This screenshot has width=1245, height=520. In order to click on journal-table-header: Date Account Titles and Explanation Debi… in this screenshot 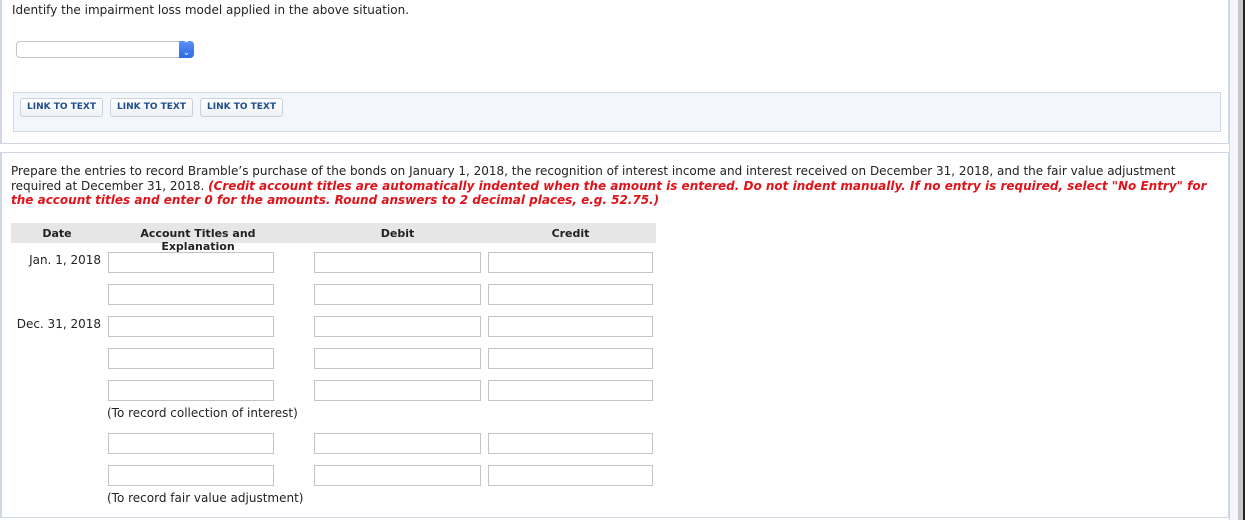, I will do `click(333, 238)`.